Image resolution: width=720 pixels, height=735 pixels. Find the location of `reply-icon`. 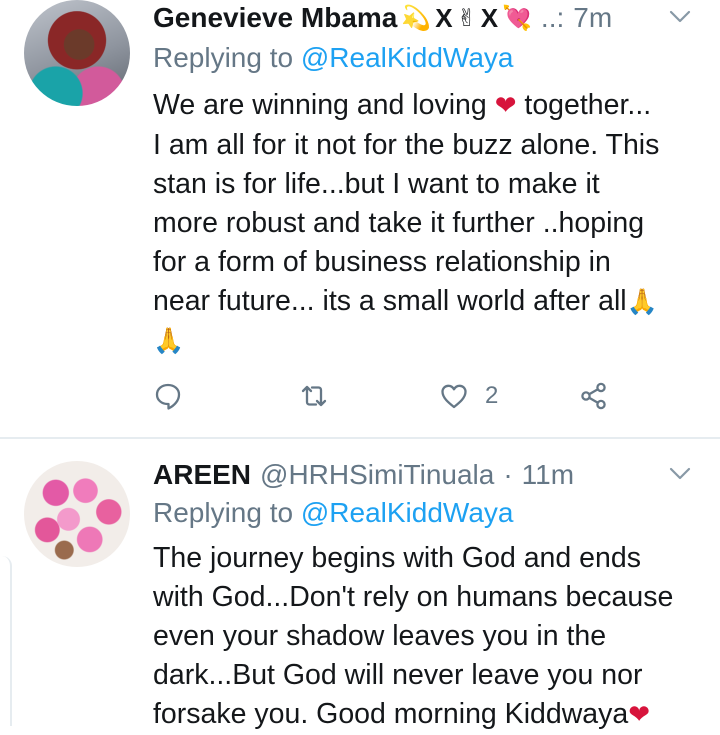

reply-icon is located at coordinates (168, 396).